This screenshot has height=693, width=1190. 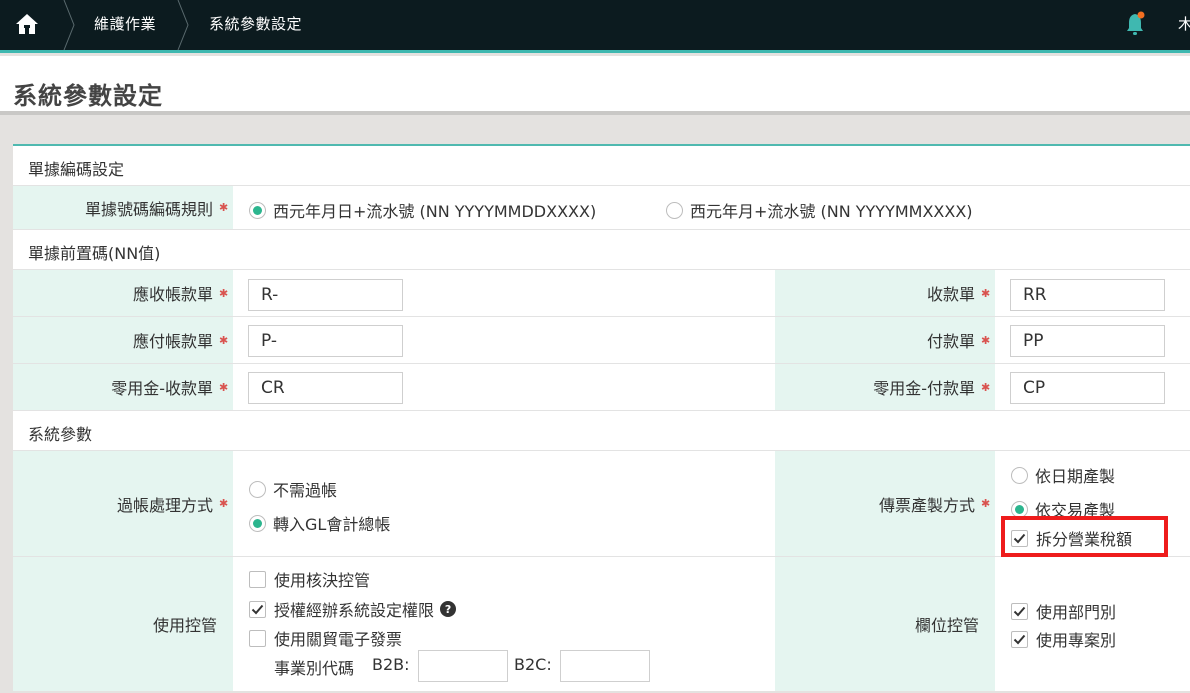 I want to click on ap-prefix-input, so click(x=325, y=341).